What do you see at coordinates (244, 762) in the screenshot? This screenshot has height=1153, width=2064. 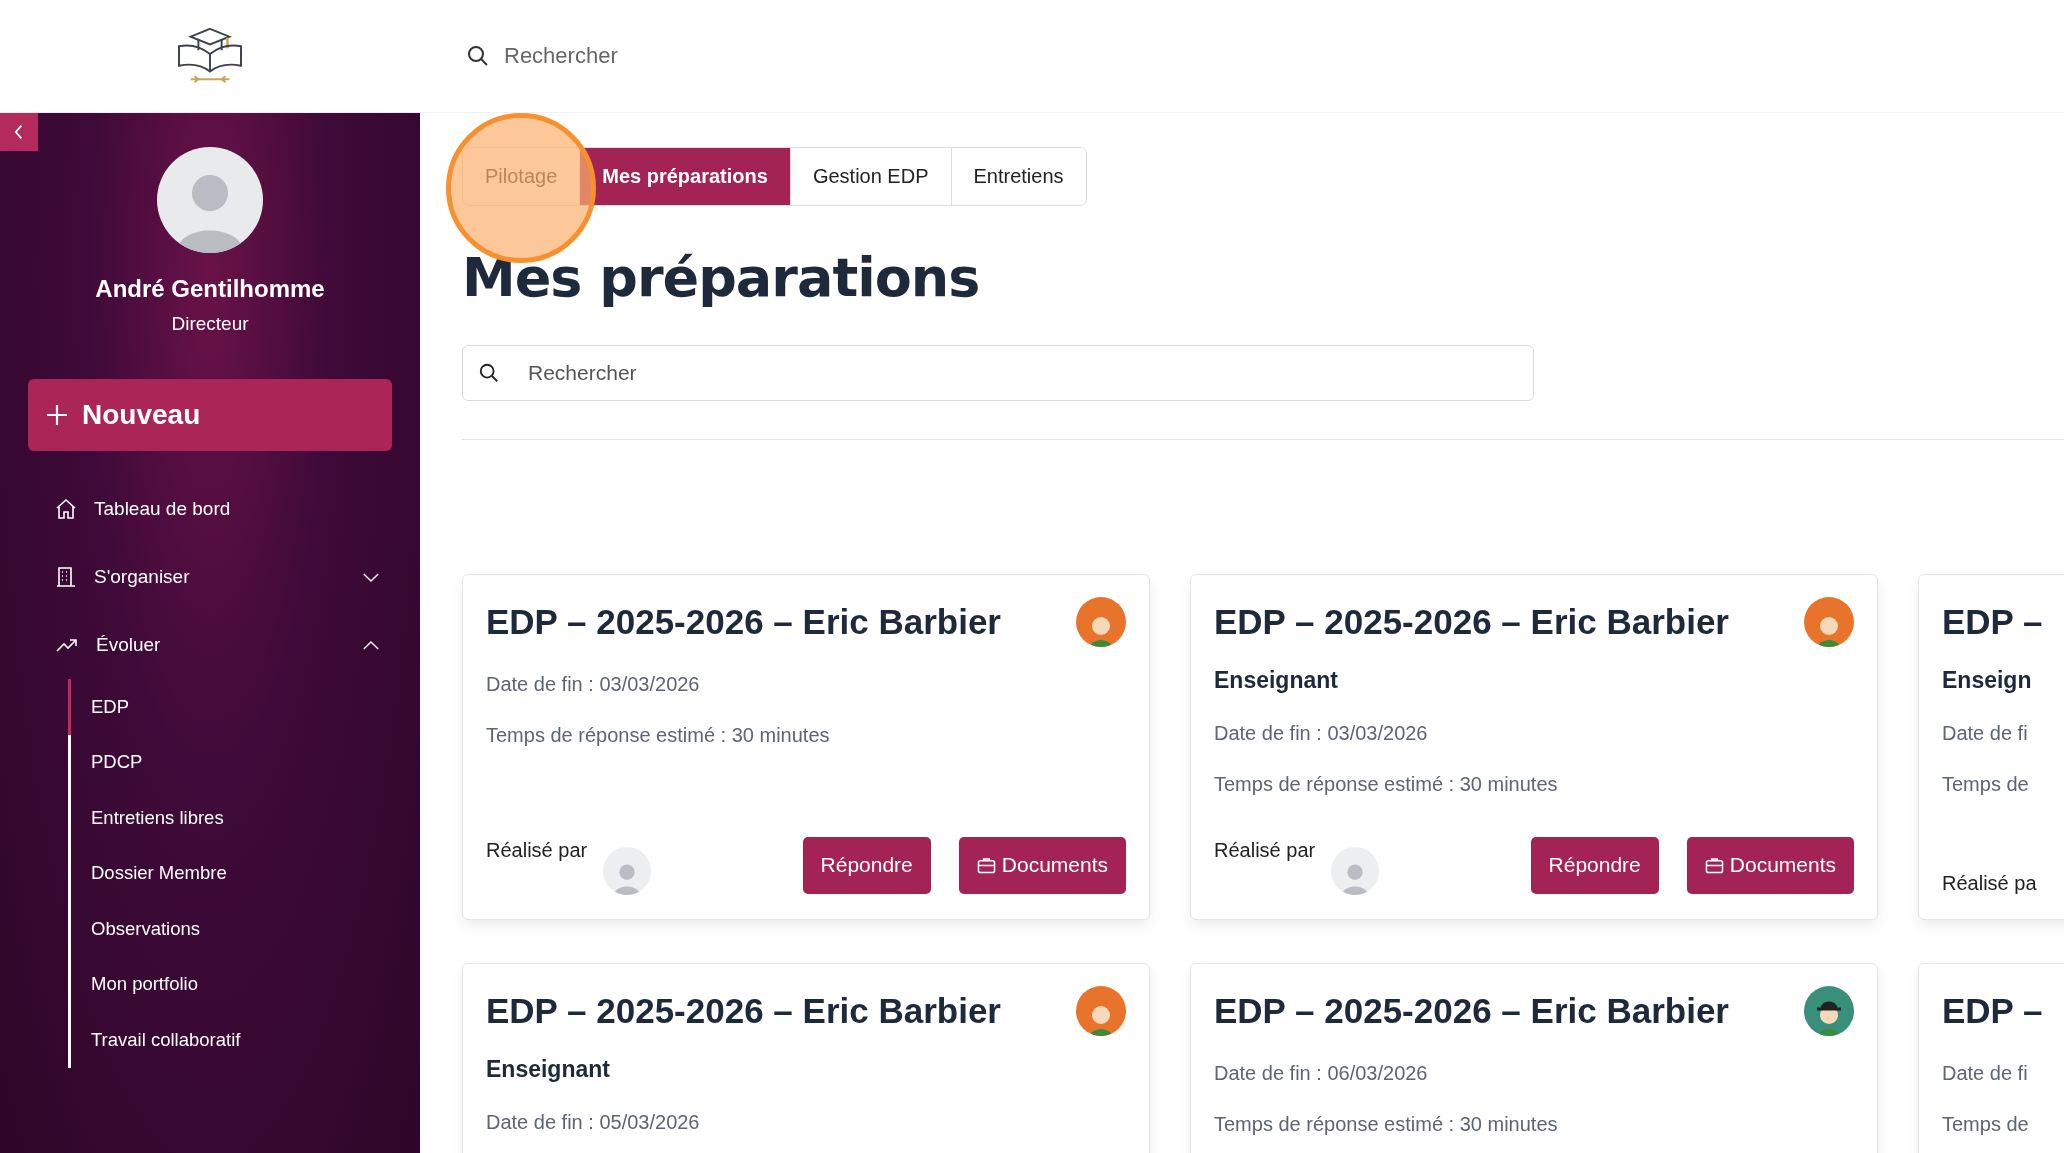 I see `nav-subitem: PDCP` at bounding box center [244, 762].